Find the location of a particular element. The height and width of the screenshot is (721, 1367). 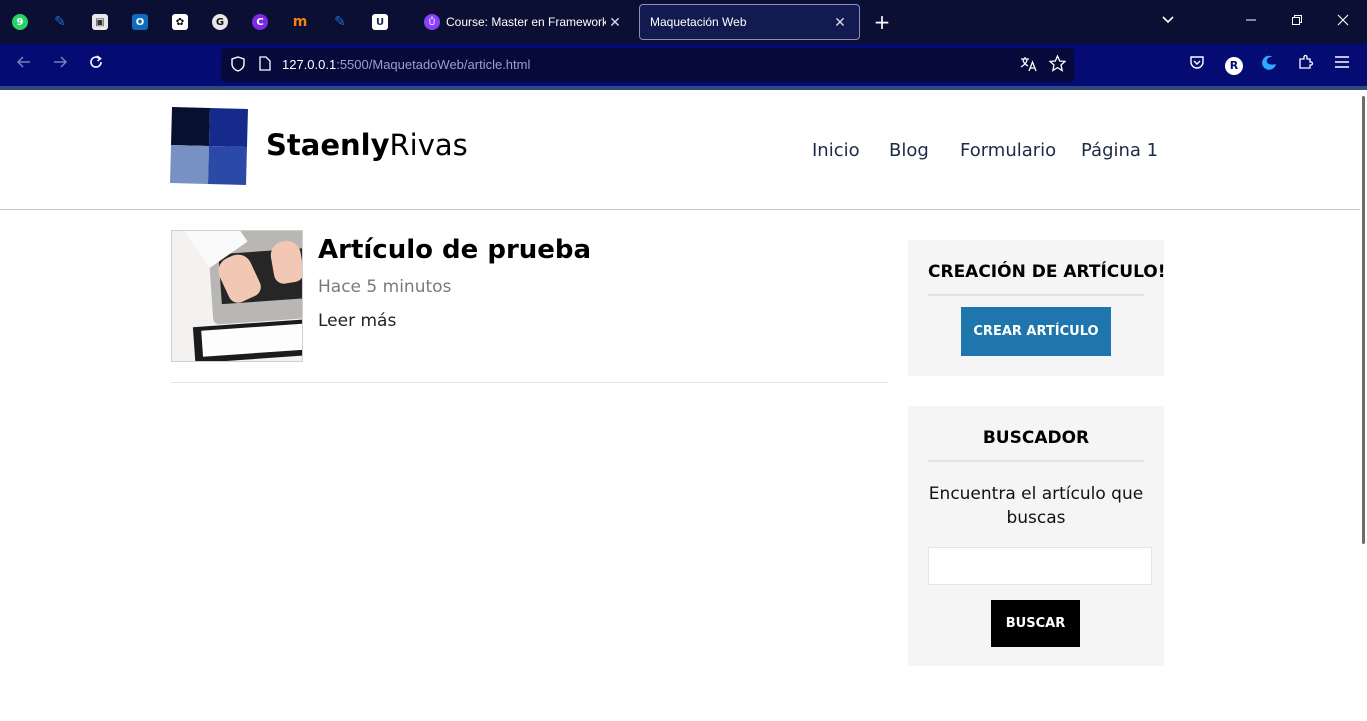

read-more-link: Leer más is located at coordinates (357, 321).